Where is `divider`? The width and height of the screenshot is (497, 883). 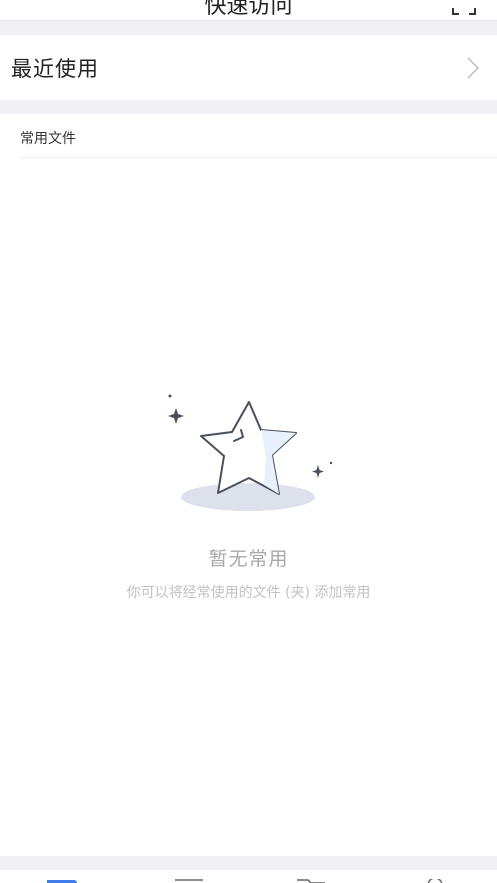
divider is located at coordinates (258, 157).